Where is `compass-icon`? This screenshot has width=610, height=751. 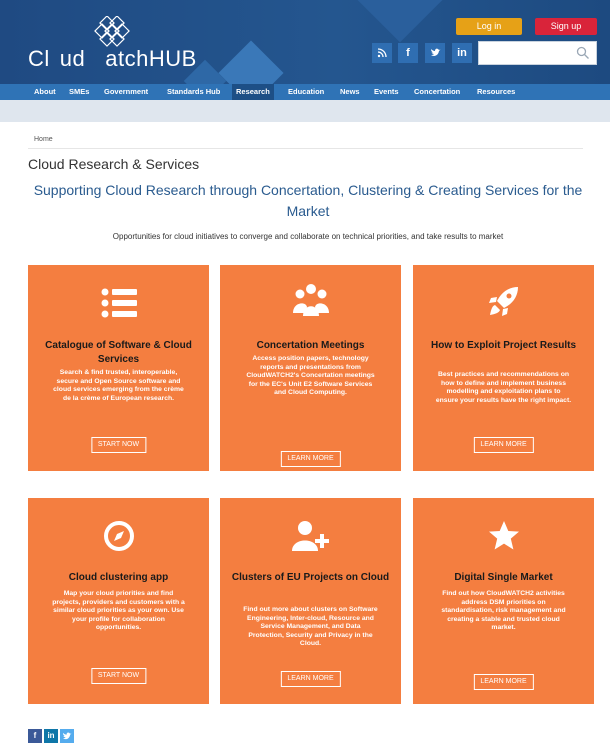
compass-icon is located at coordinates (118, 536).